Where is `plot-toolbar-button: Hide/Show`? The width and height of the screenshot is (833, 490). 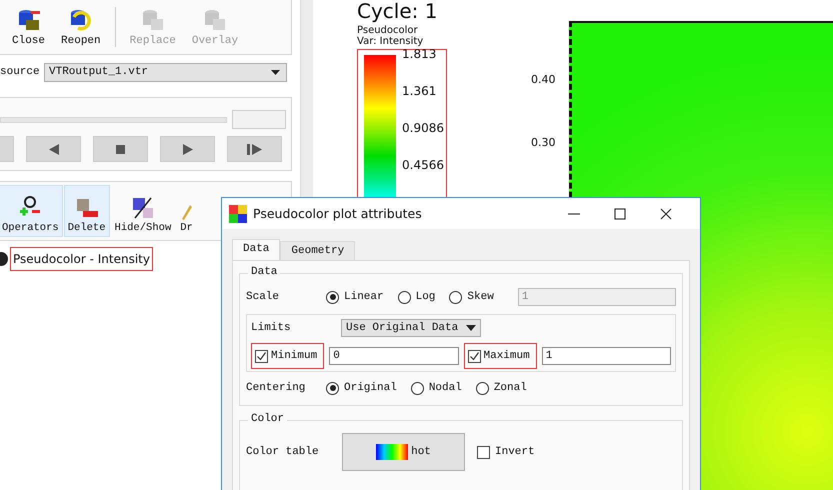
plot-toolbar-button: Hide/Show is located at coordinates (143, 211).